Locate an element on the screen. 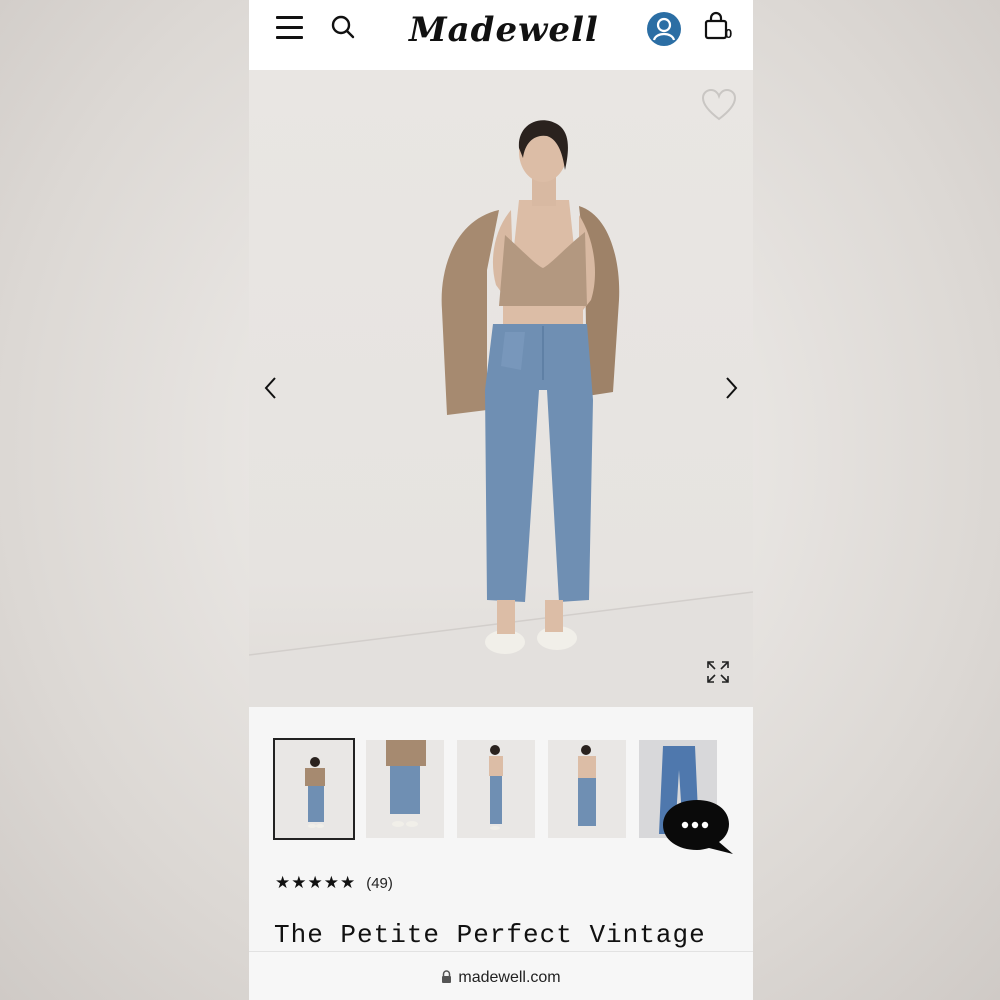 The width and height of the screenshot is (1000, 1000). favorite-heart-icon is located at coordinates (719, 105).